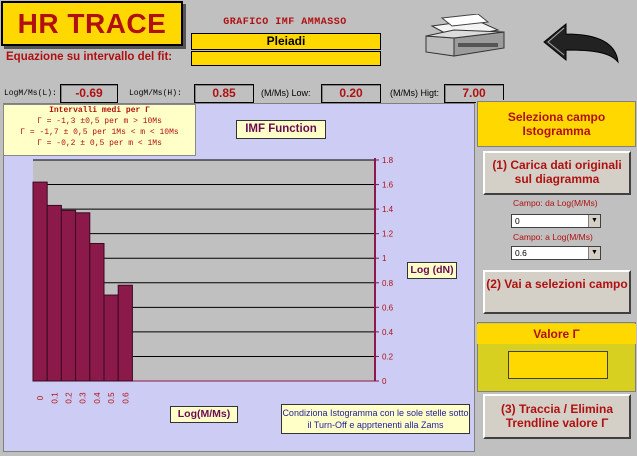 The height and width of the screenshot is (456, 637). What do you see at coordinates (557, 173) in the screenshot?
I see `load-data-button: (1) Carica dati originali sul diagramma` at bounding box center [557, 173].